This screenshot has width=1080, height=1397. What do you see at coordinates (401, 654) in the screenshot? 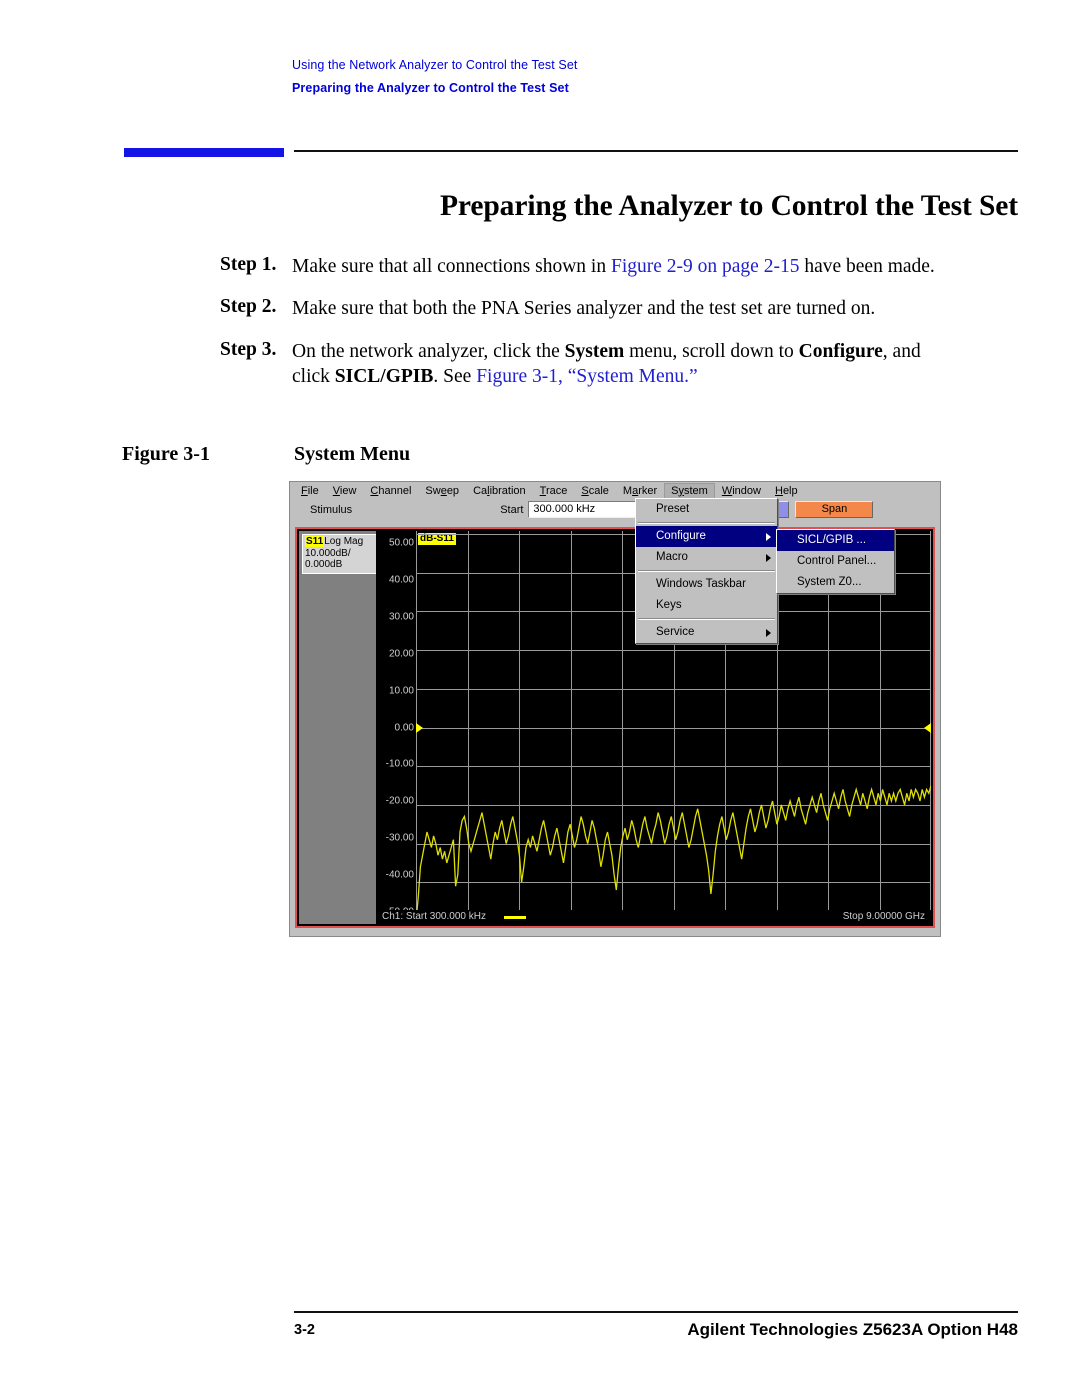
I see `y-axis-tick: 20.00` at bounding box center [401, 654].